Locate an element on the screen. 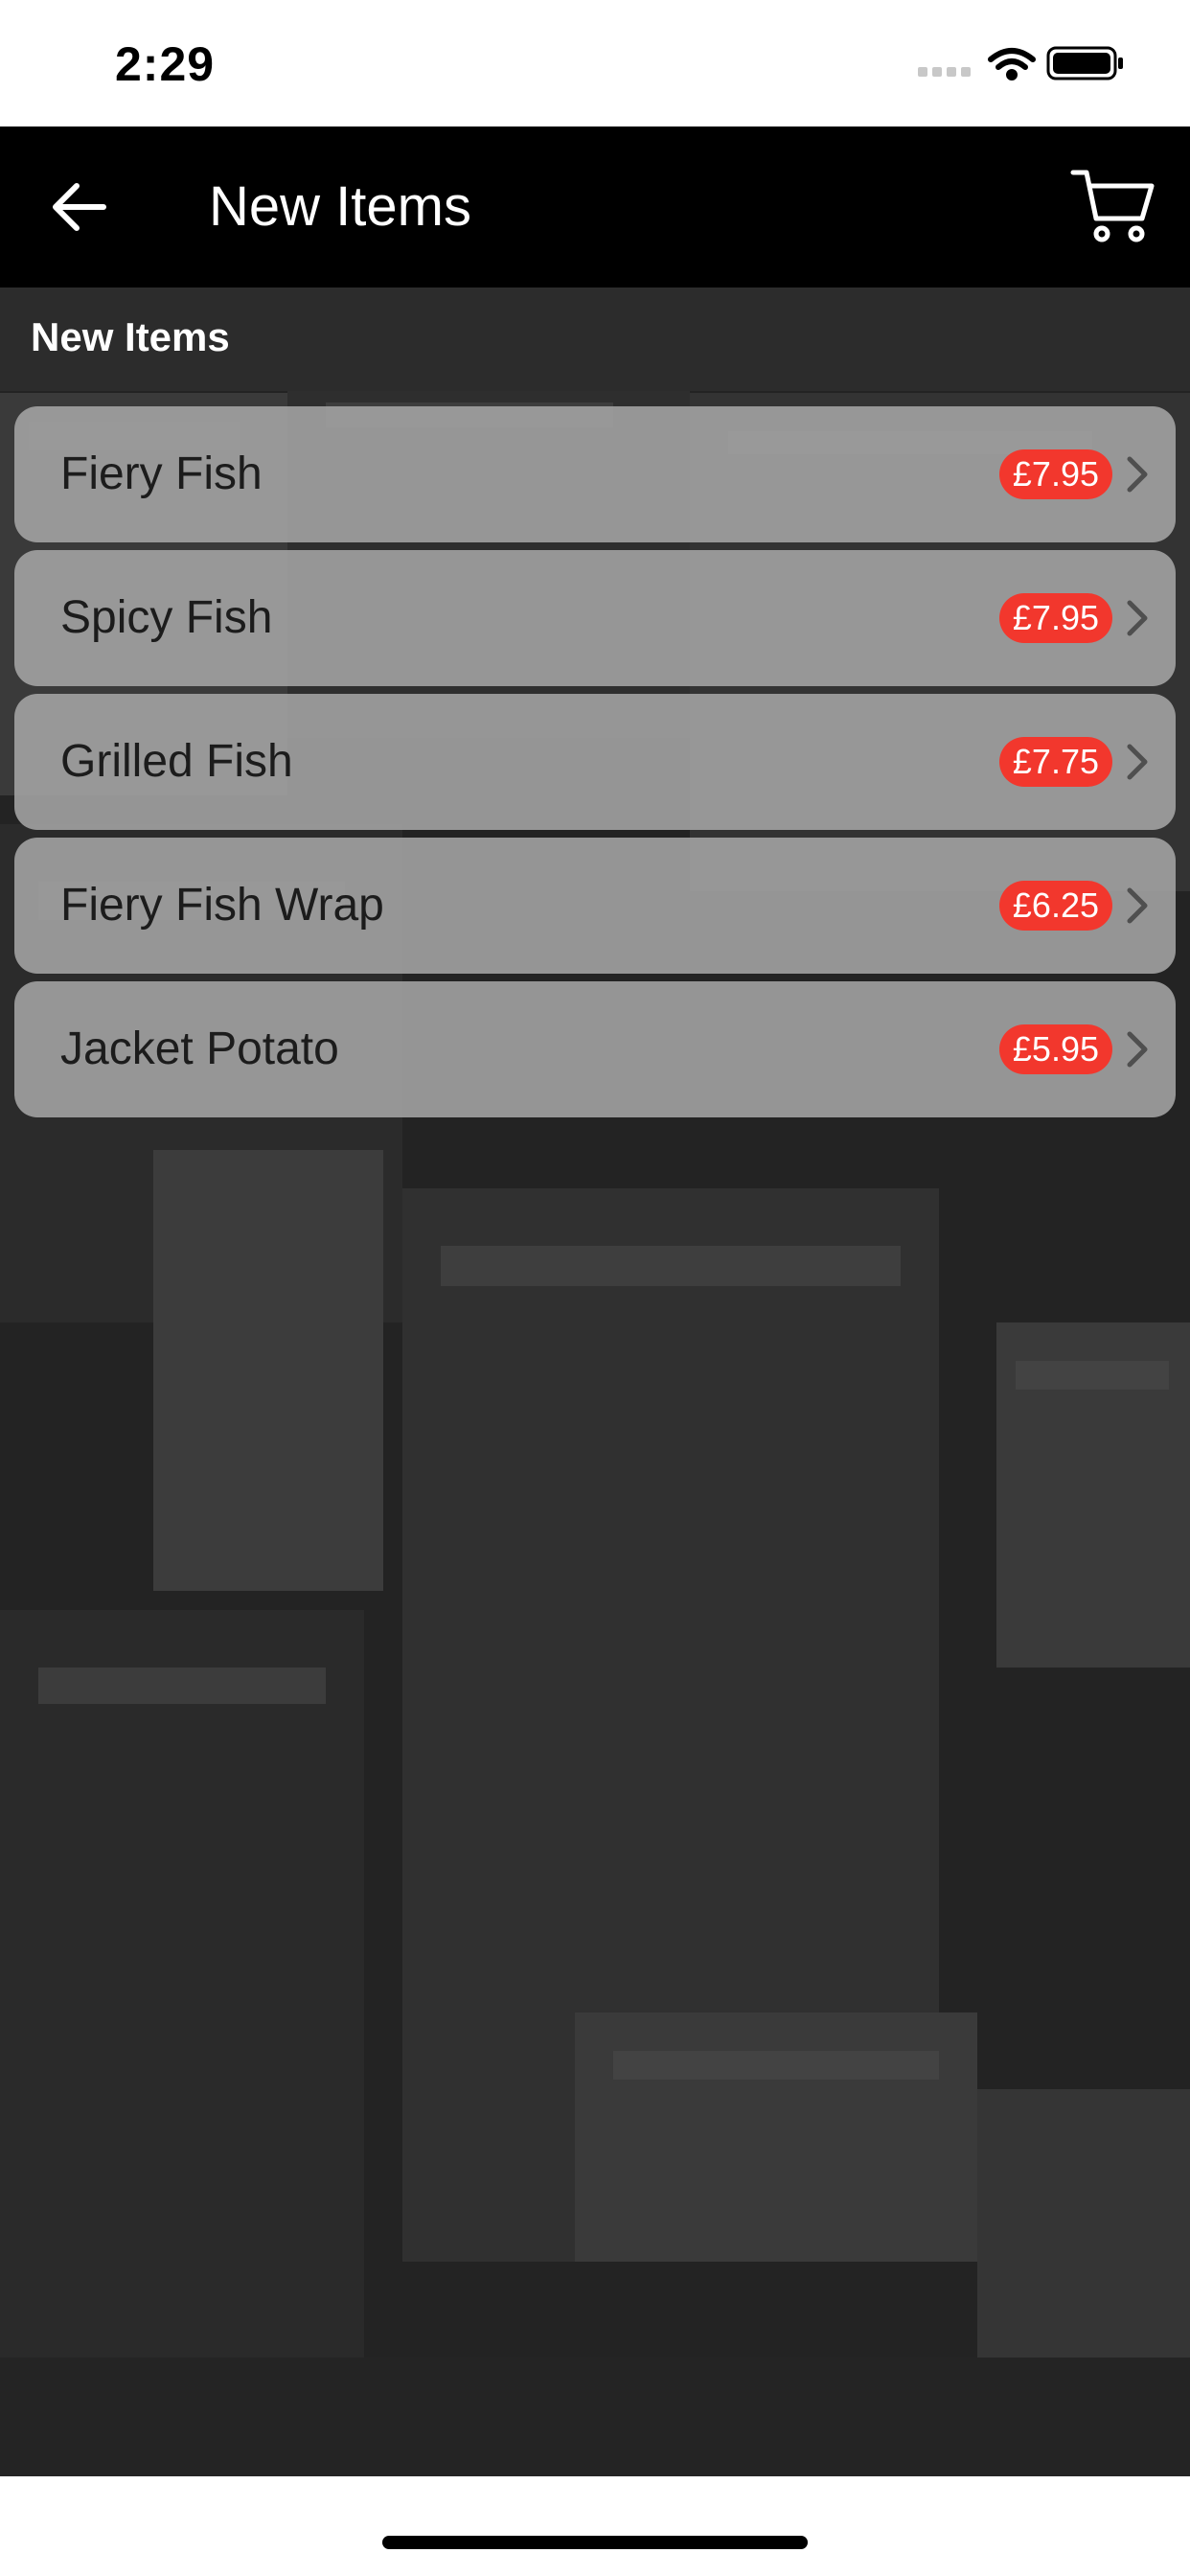 This screenshot has height=2576, width=1190. section-header: New Items is located at coordinates (595, 339).